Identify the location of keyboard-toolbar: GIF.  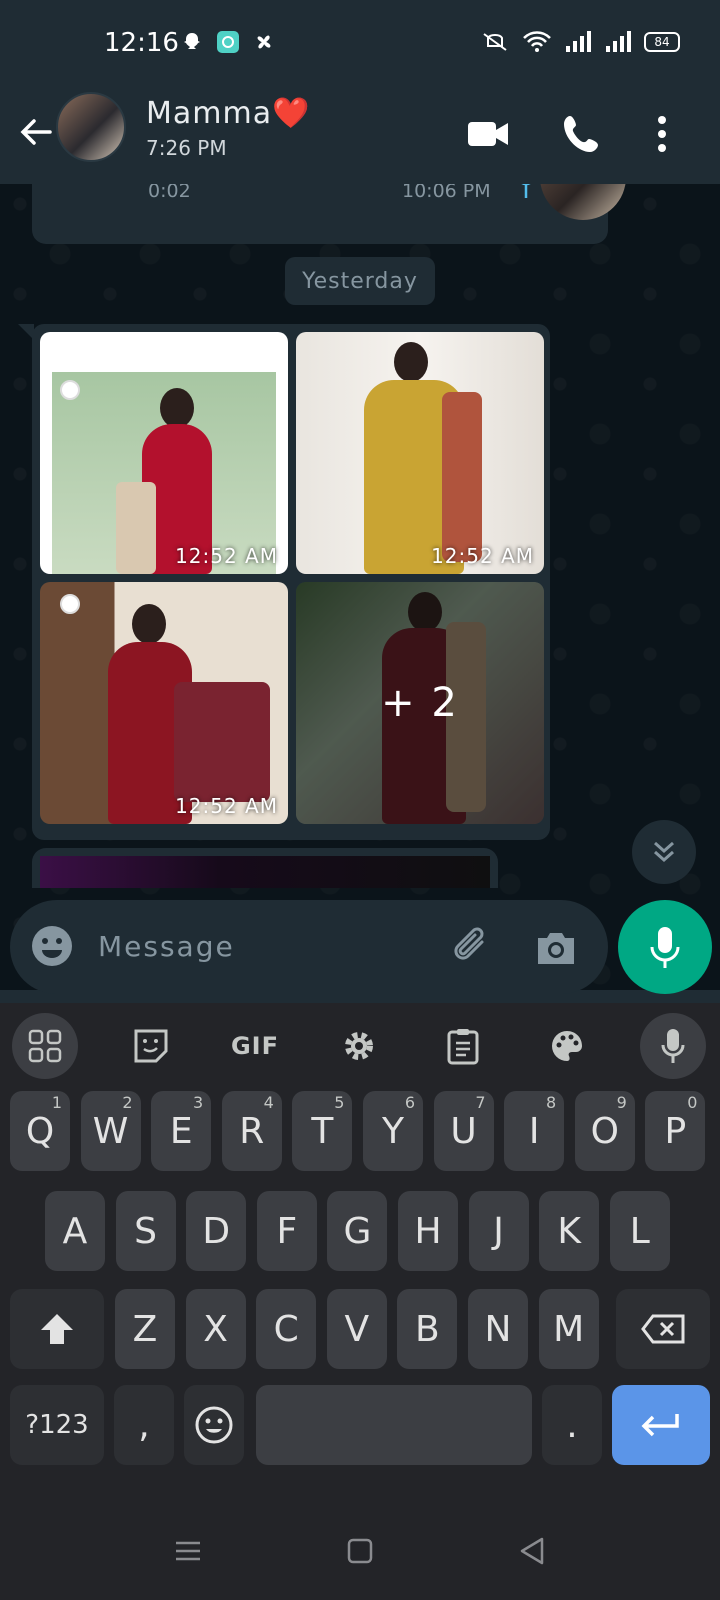
(360, 1048).